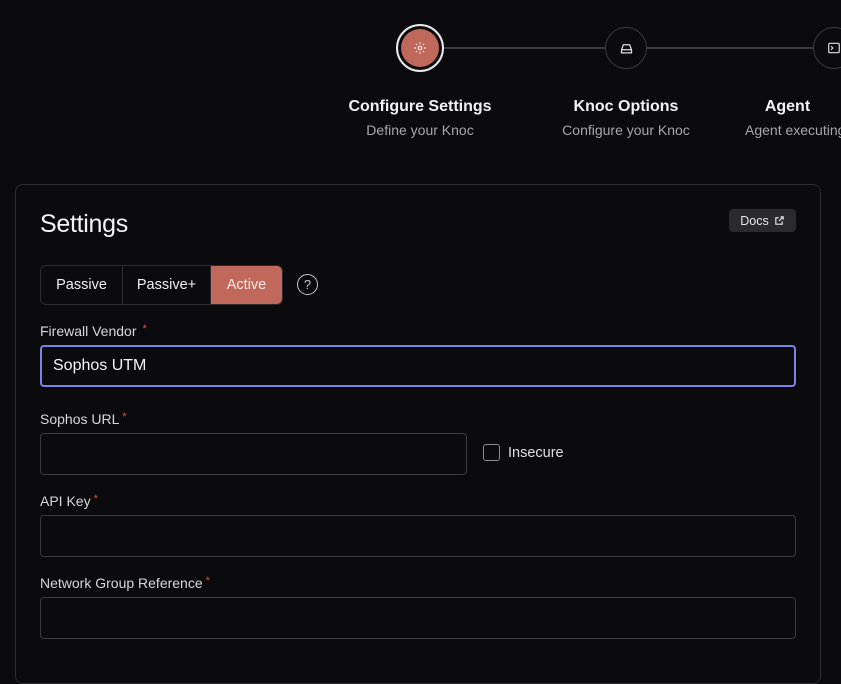  I want to click on step-3-title: Agent, so click(787, 106).